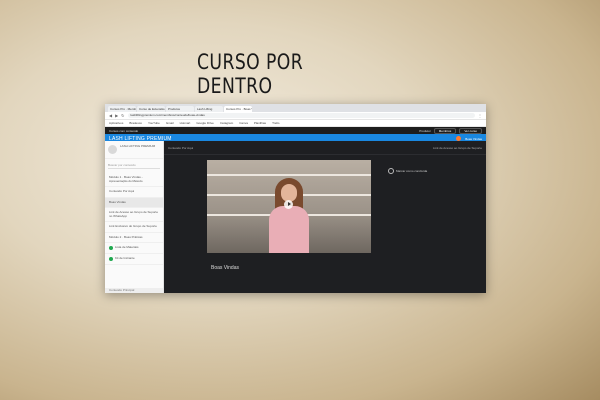 This screenshot has height=400, width=600. Describe the element at coordinates (134, 150) in the screenshot. I see `sidebar-brand: LASH LIFTING PREMIUM` at that location.